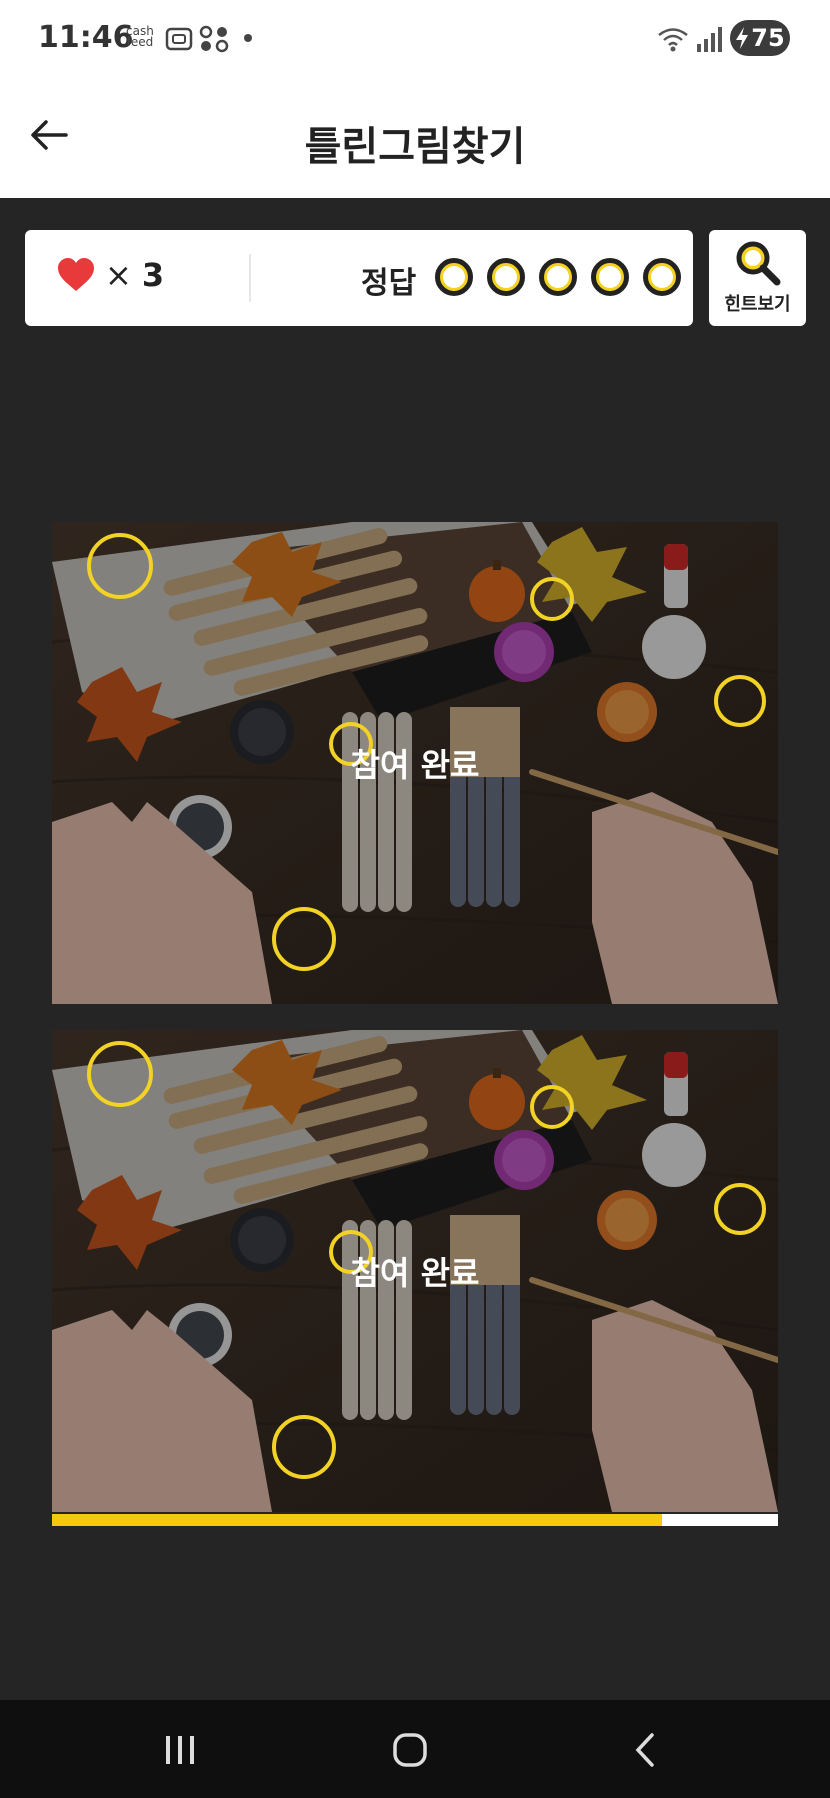 The width and height of the screenshot is (830, 1798). What do you see at coordinates (410, 1750) in the screenshot?
I see `home-icon` at bounding box center [410, 1750].